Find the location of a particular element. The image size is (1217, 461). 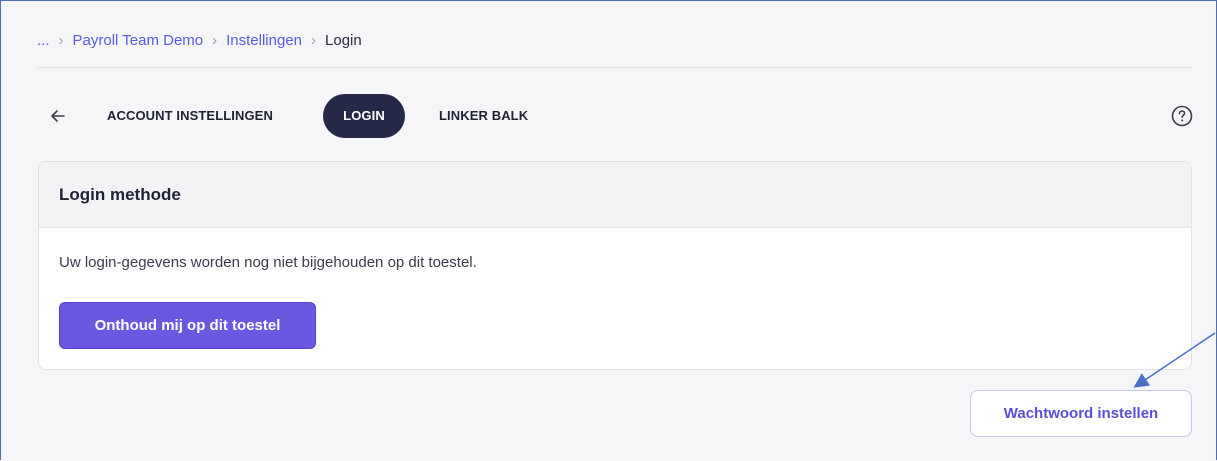

settings-tabs: ACCOUNT INSTELLINGEN LOGIN LINKER BALK is located at coordinates (615, 116).